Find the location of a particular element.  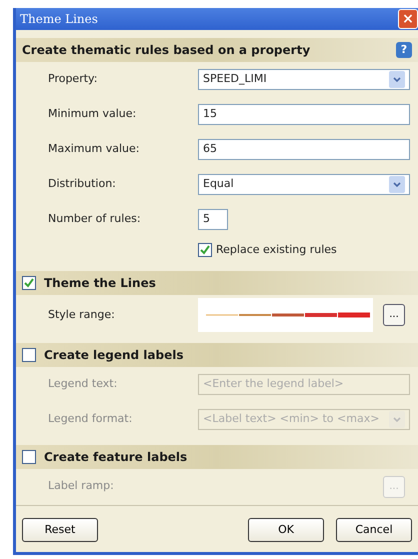

field-label: Minimum value: is located at coordinates (93, 114).